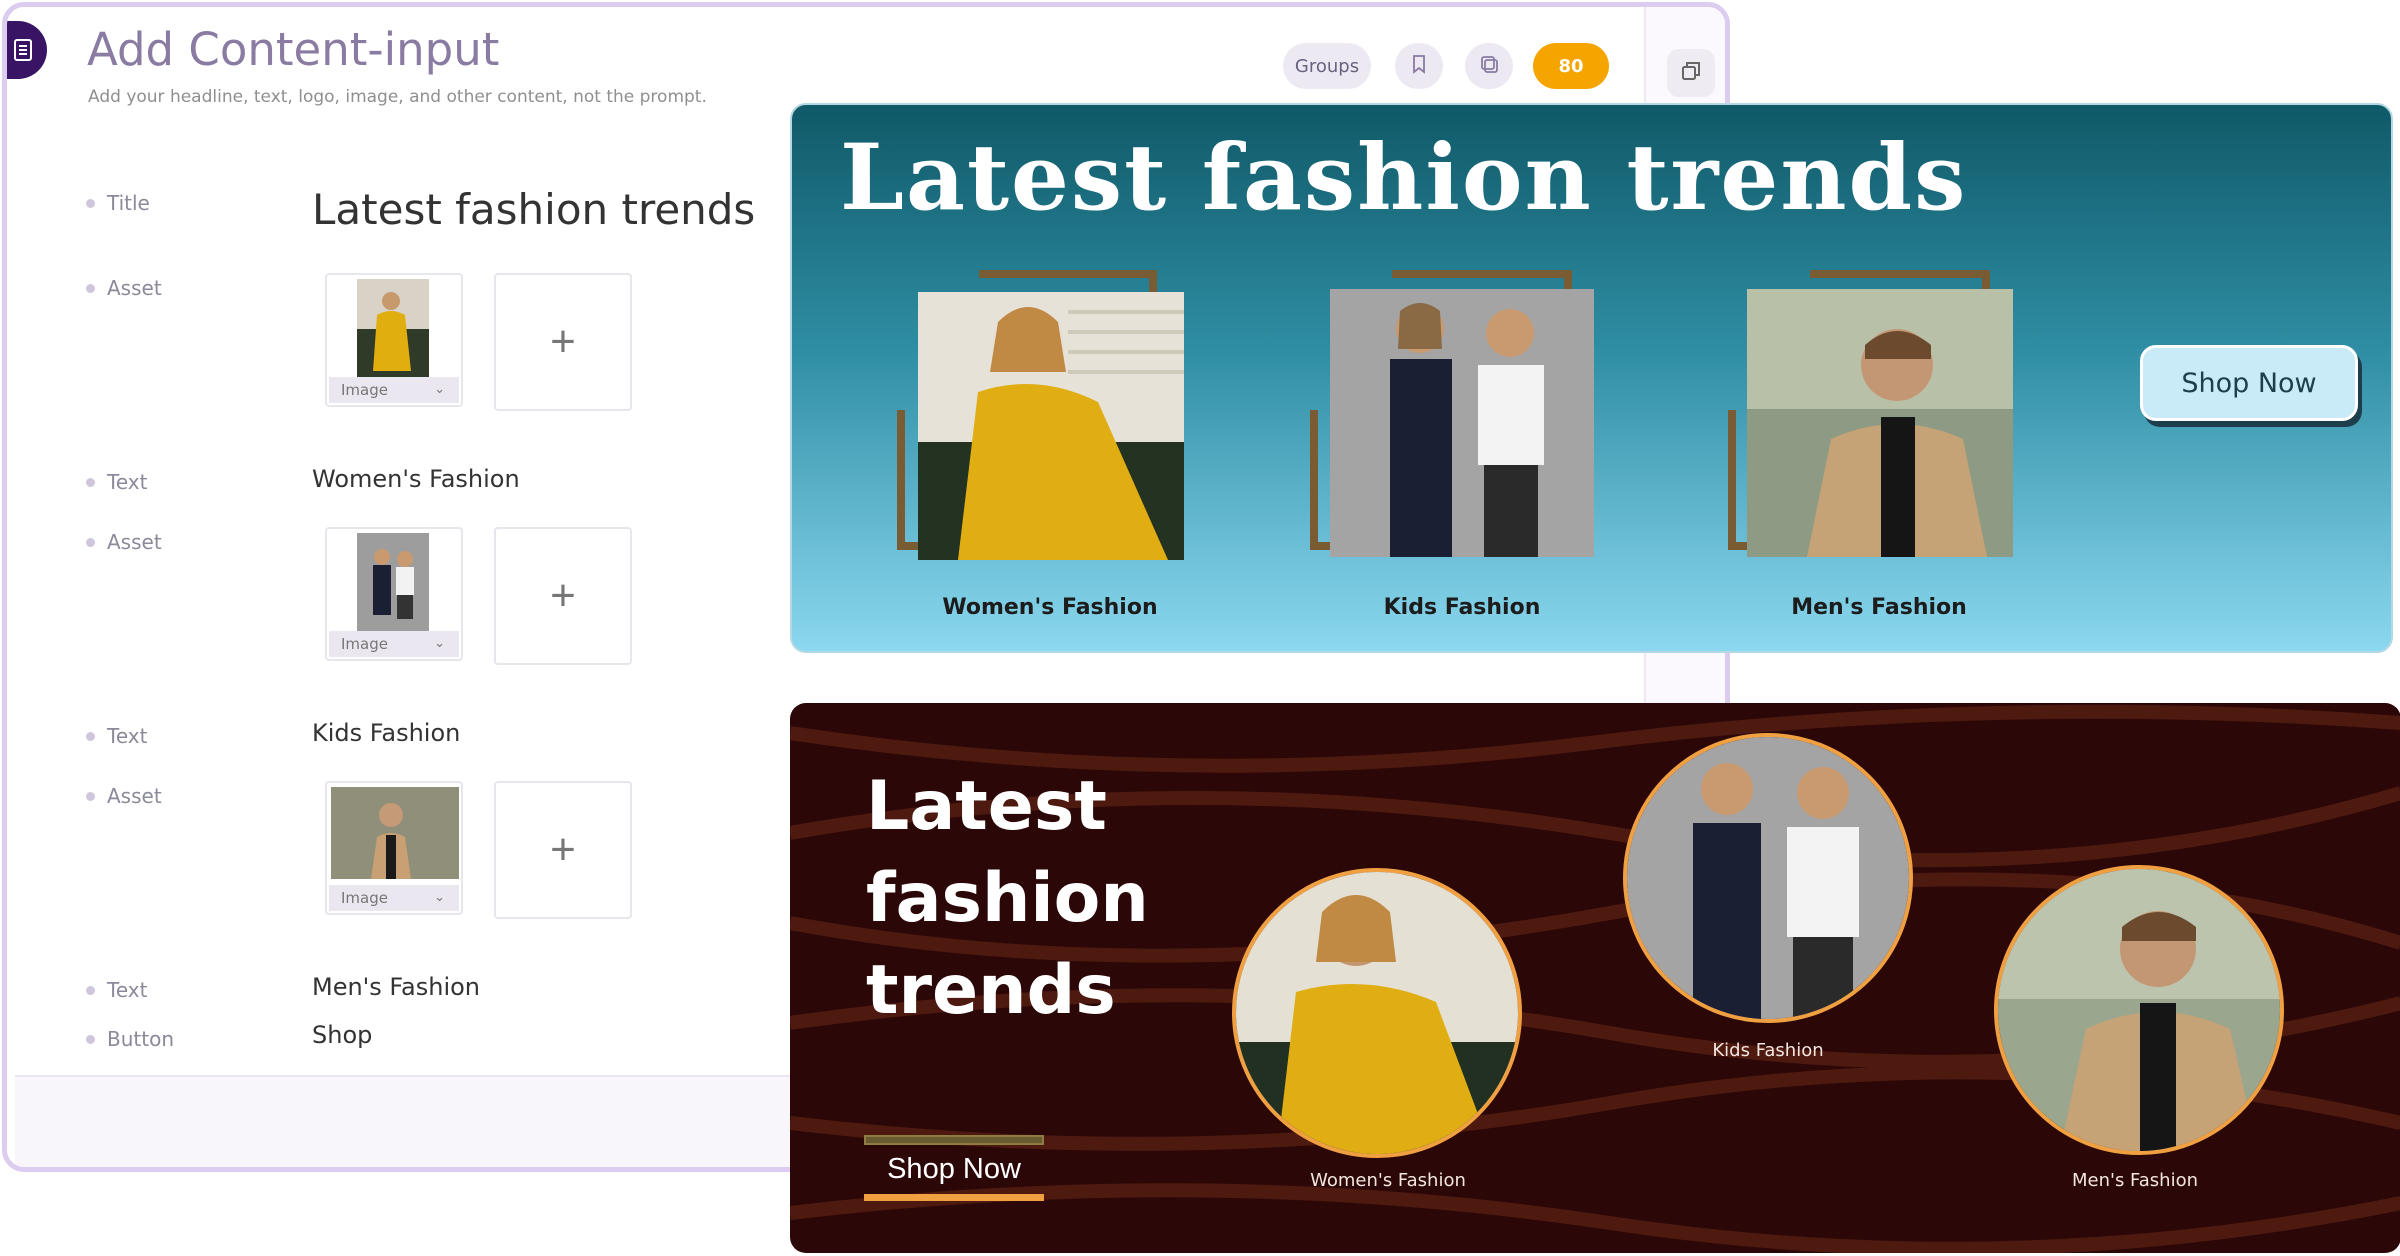 The image size is (2400, 1256). Describe the element at coordinates (1051, 426) in the screenshot. I see `women-fashion-photo` at that location.